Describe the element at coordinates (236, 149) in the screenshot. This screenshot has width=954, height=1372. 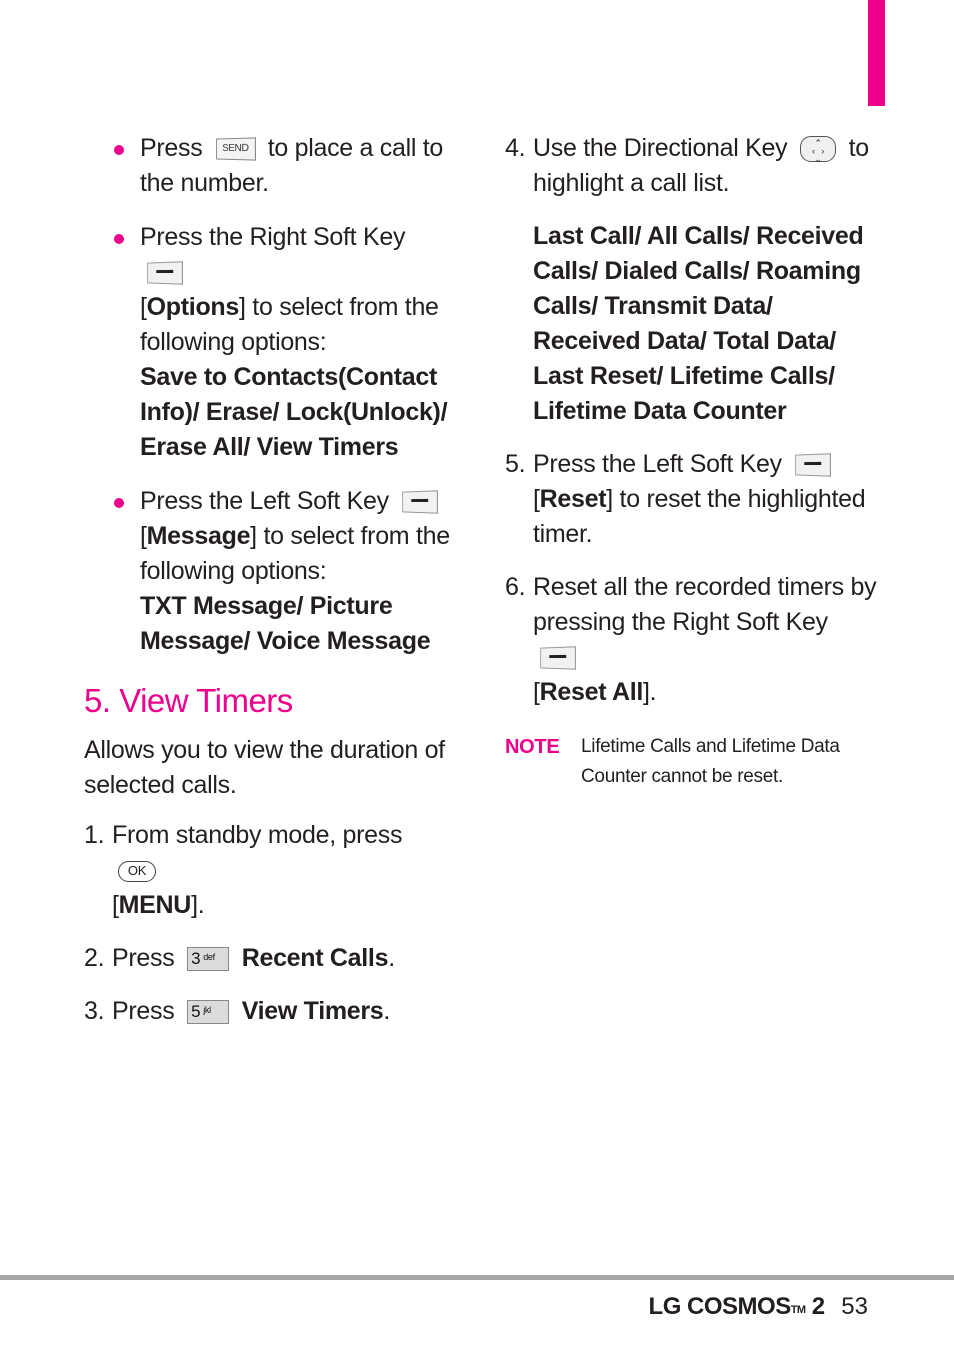
I see `send-key-icon: SEND` at that location.